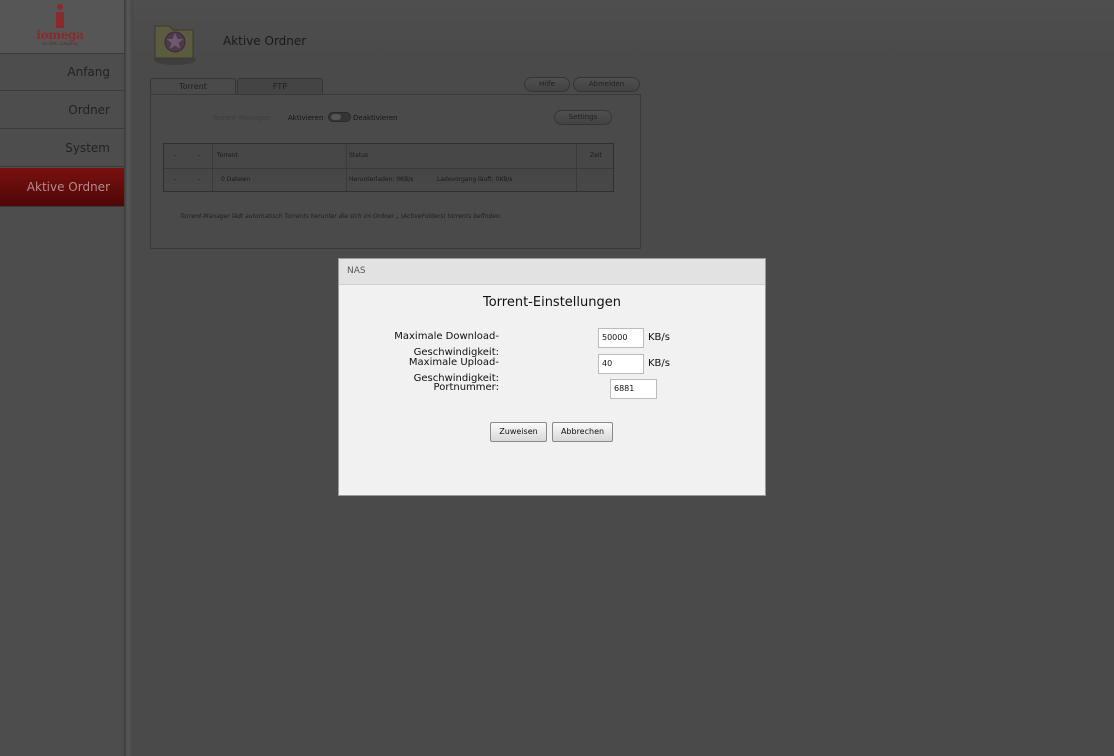 The image size is (1114, 756). What do you see at coordinates (596, 156) in the screenshot?
I see `table-header-time: Zeit` at bounding box center [596, 156].